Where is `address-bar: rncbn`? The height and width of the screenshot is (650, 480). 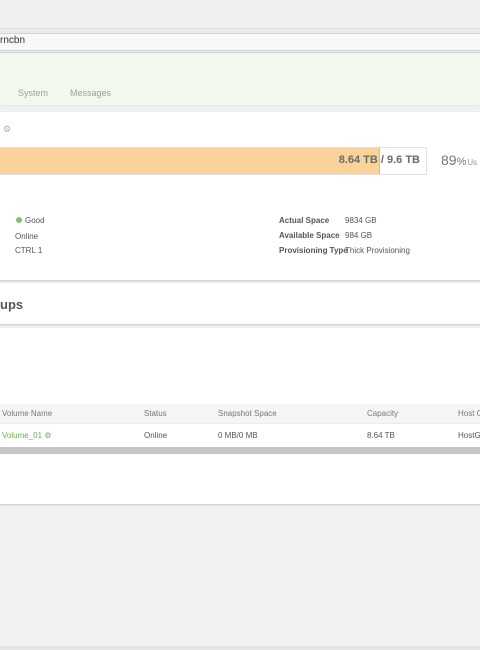
address-bar: rncbn is located at coordinates (240, 42).